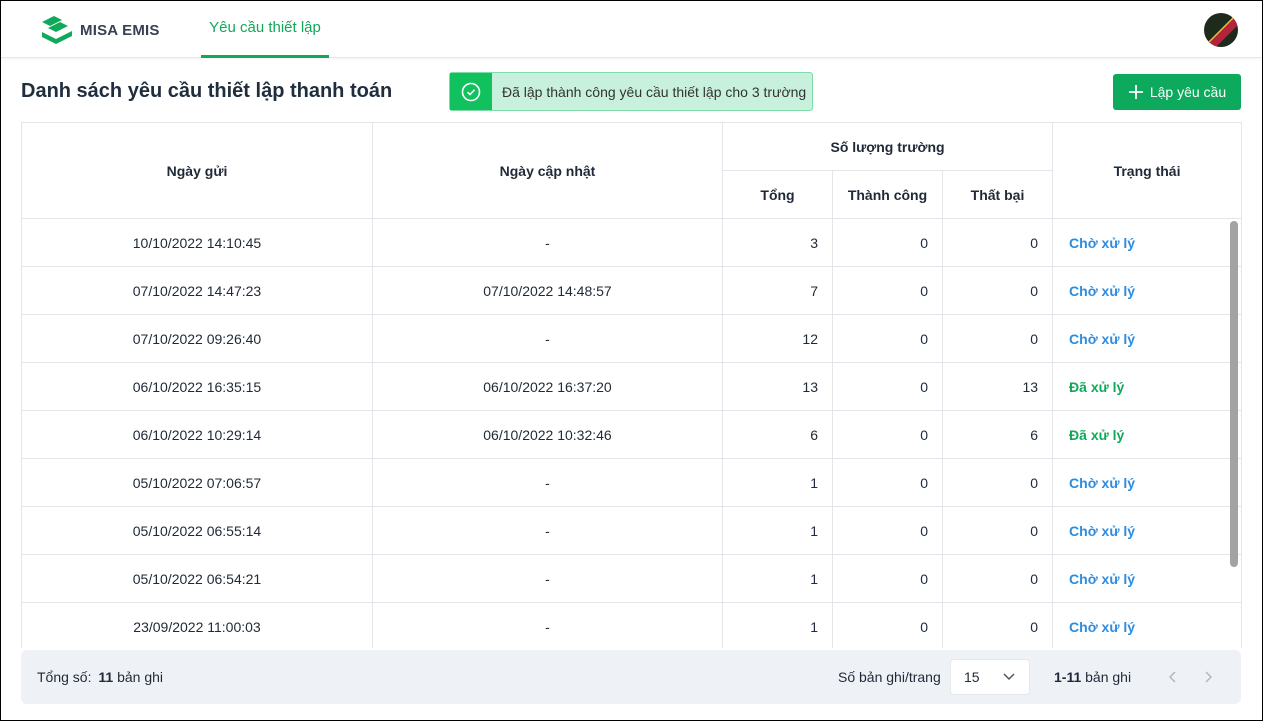  I want to click on table-row: 05/10/2022 06:54:21-1 0 0 Chờ xử lý, so click(632, 578).